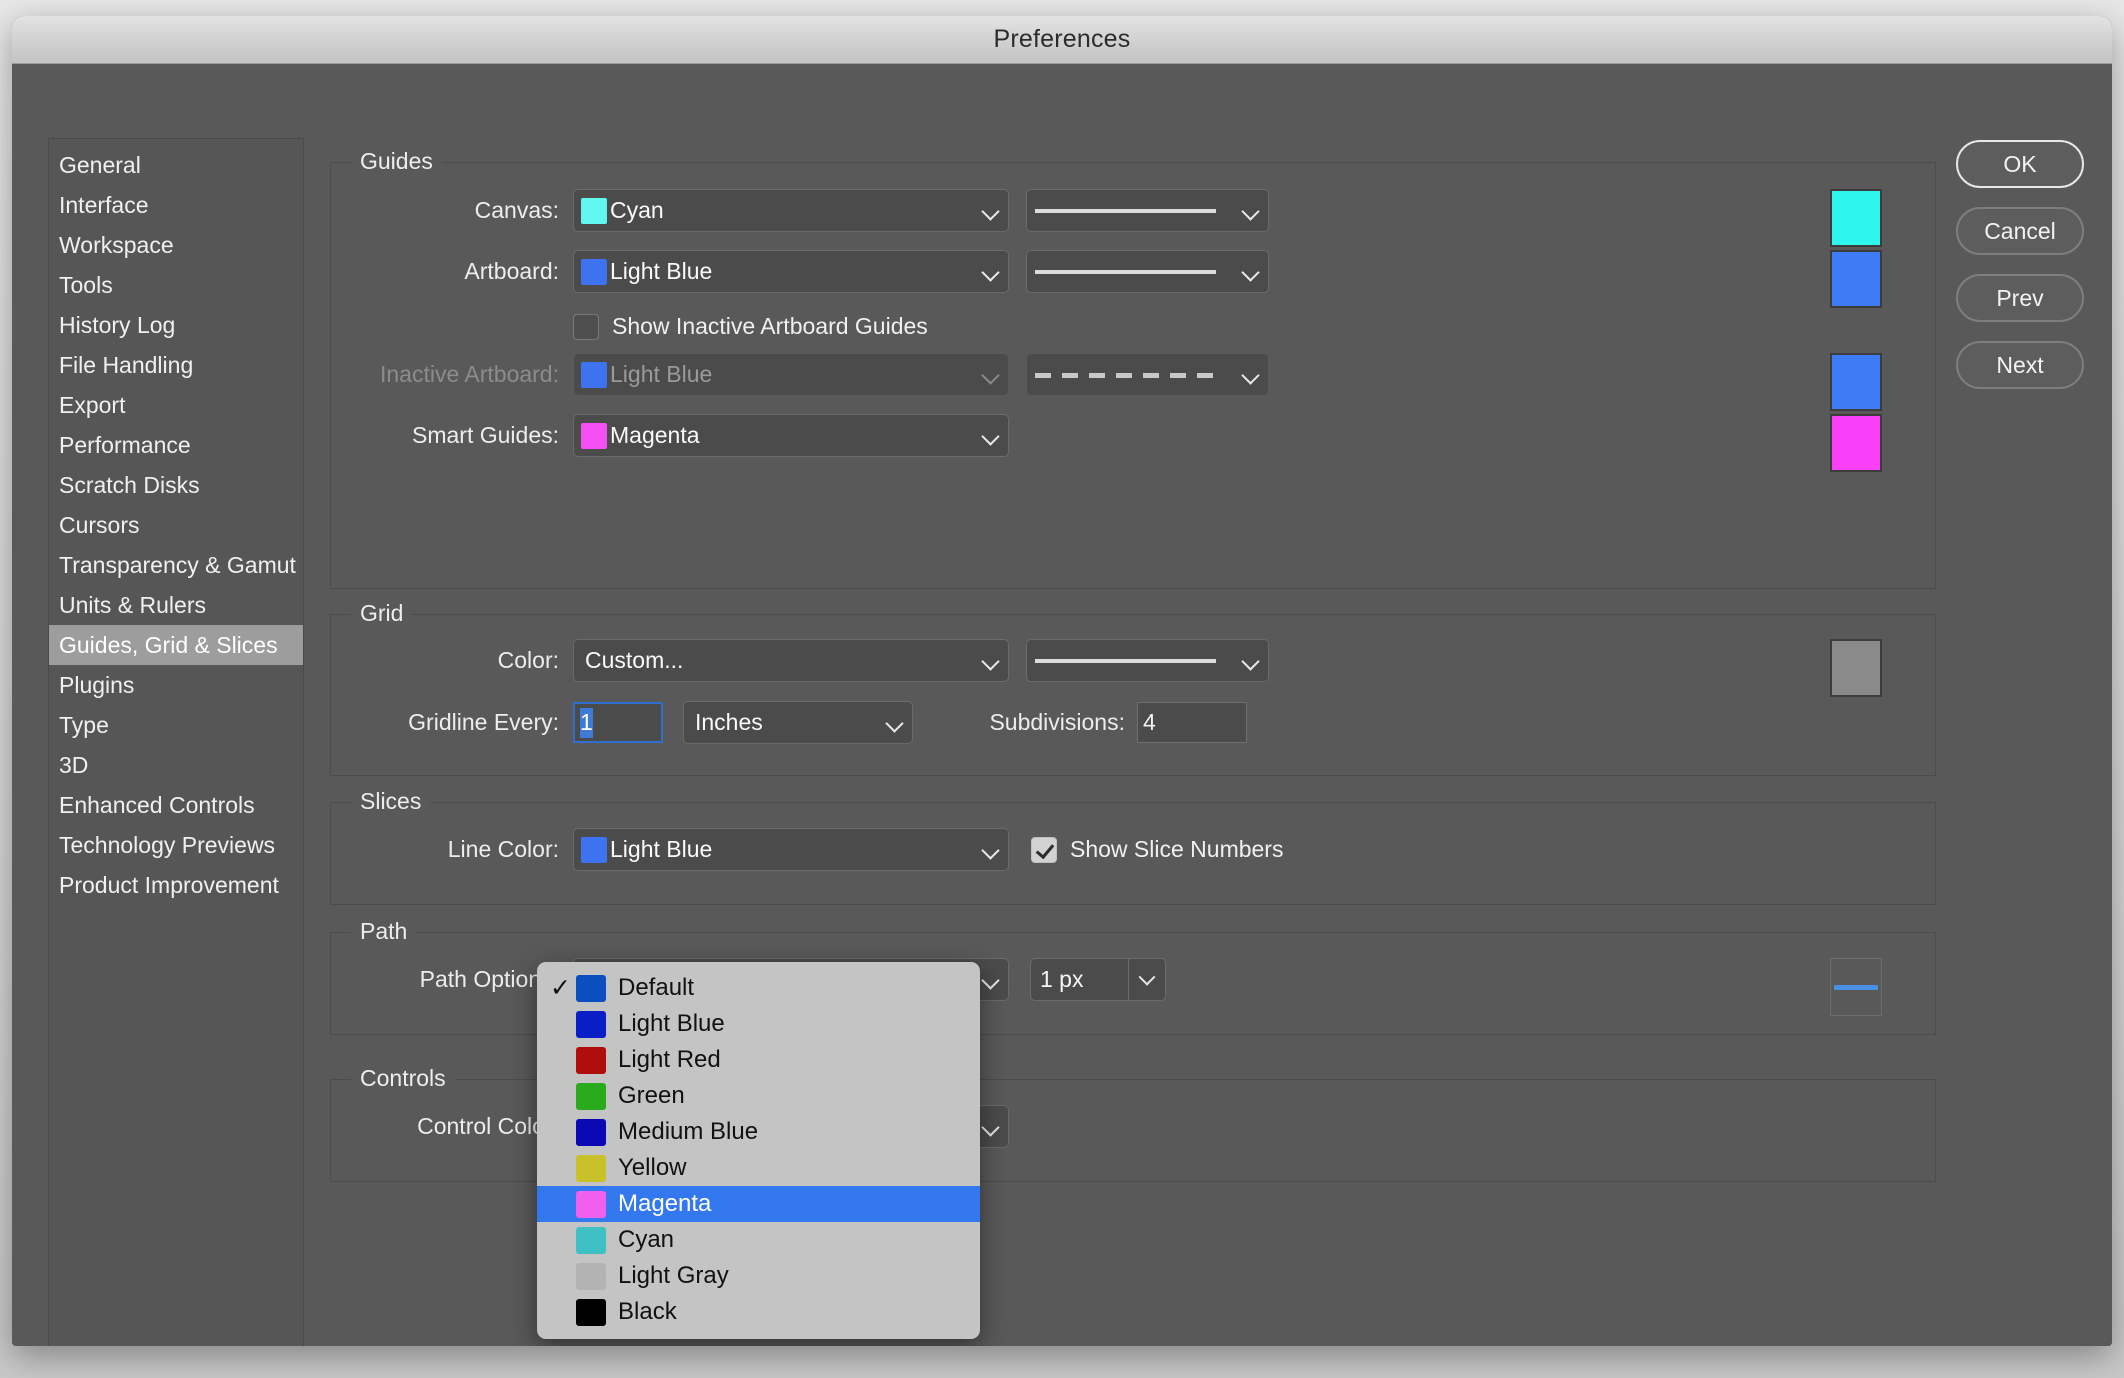 This screenshot has height=1378, width=2124. I want to click on artboard-color-swatch, so click(594, 271).